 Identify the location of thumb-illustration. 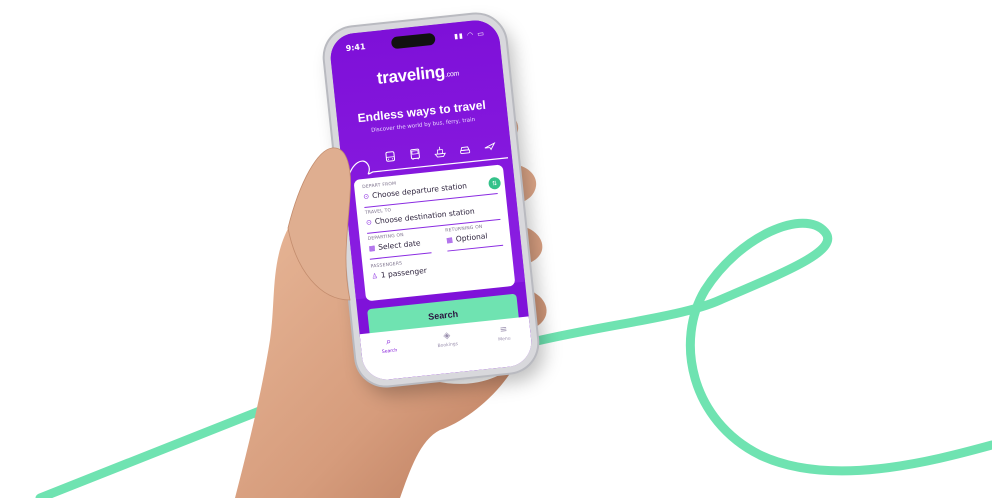
(319, 224).